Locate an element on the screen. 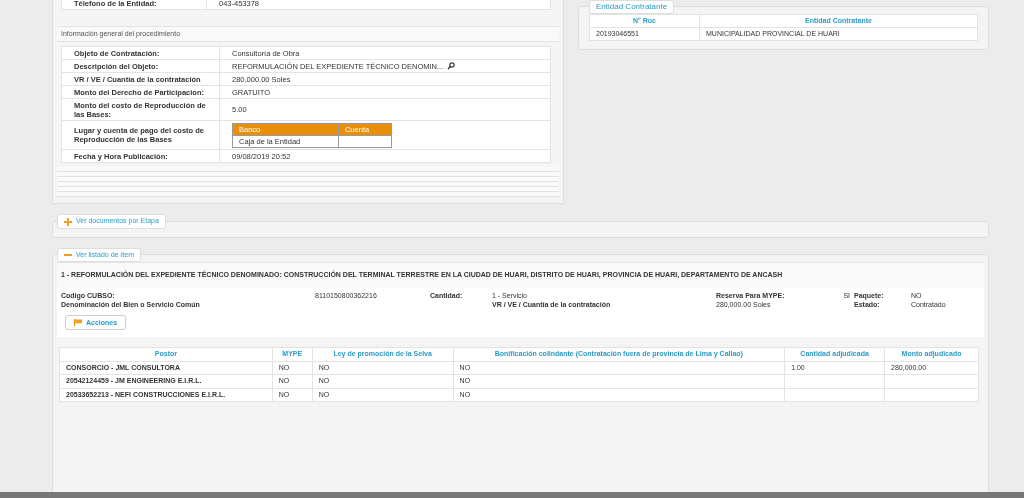 The height and width of the screenshot is (498, 1024). table-cell is located at coordinates (365, 141).